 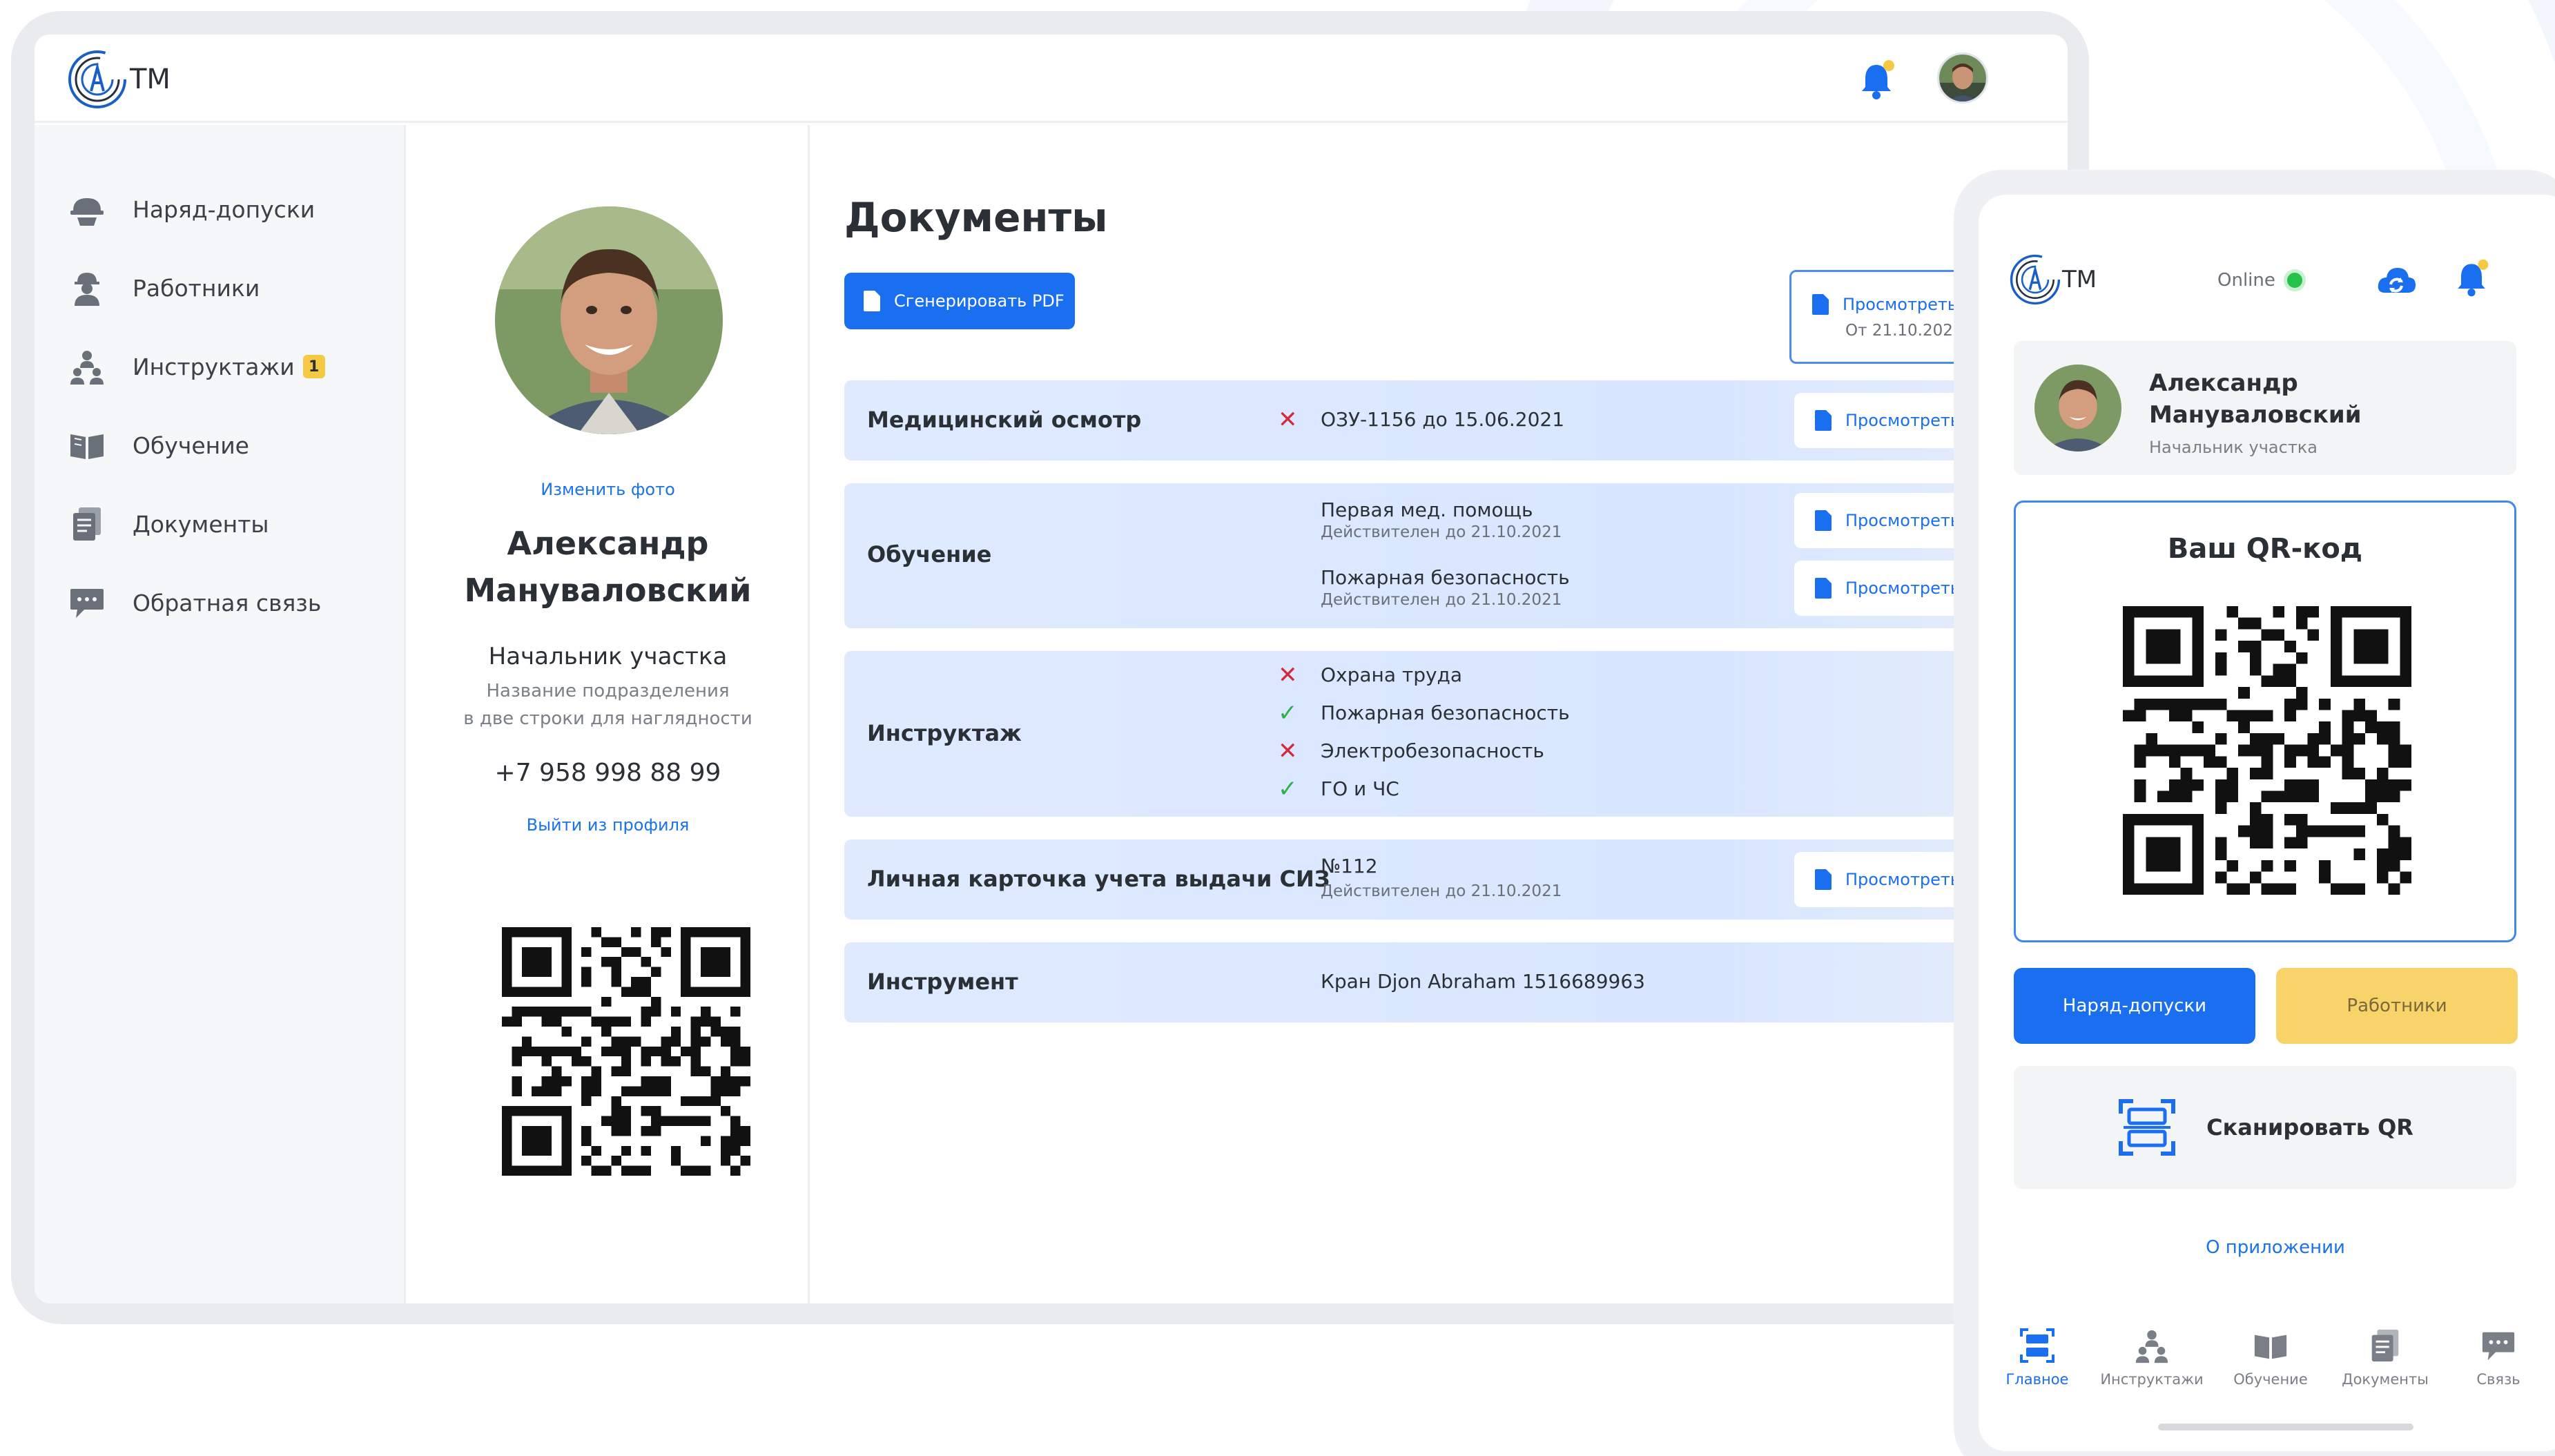 What do you see at coordinates (1443, 419) in the screenshot?
I see `row-value: ОЗУ-1156 до 15.06.2021` at bounding box center [1443, 419].